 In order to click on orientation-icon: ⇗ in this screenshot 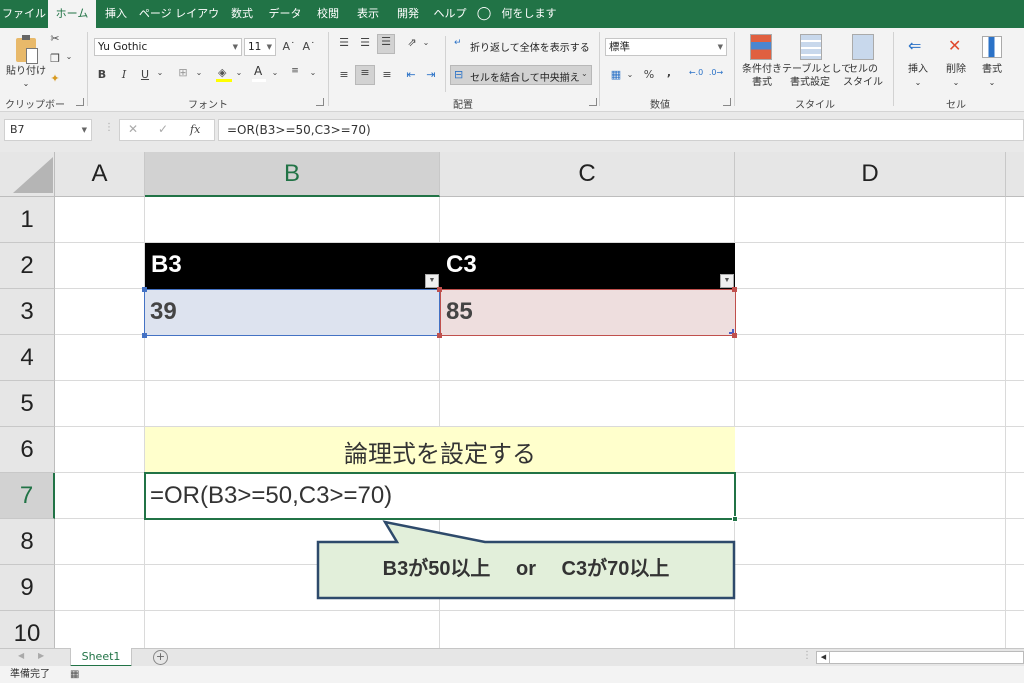, I will do `click(412, 42)`.